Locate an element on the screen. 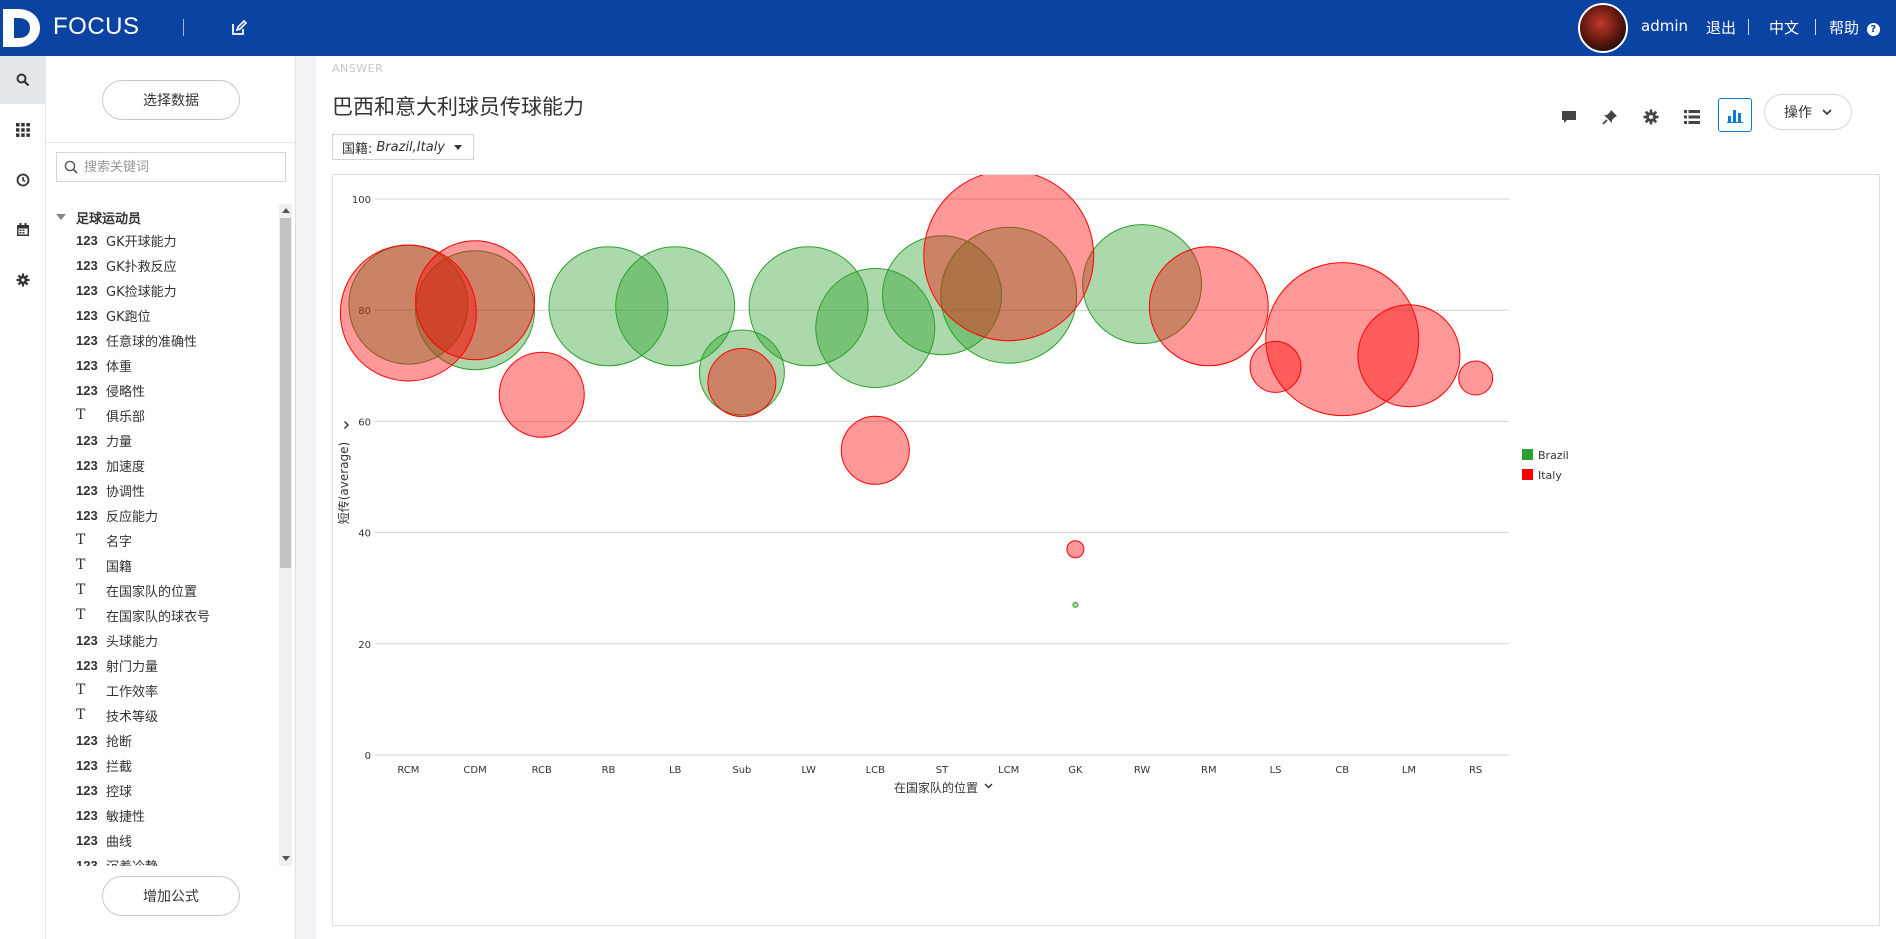 This screenshot has width=1896, height=939. field-name: 体重 is located at coordinates (119, 367).